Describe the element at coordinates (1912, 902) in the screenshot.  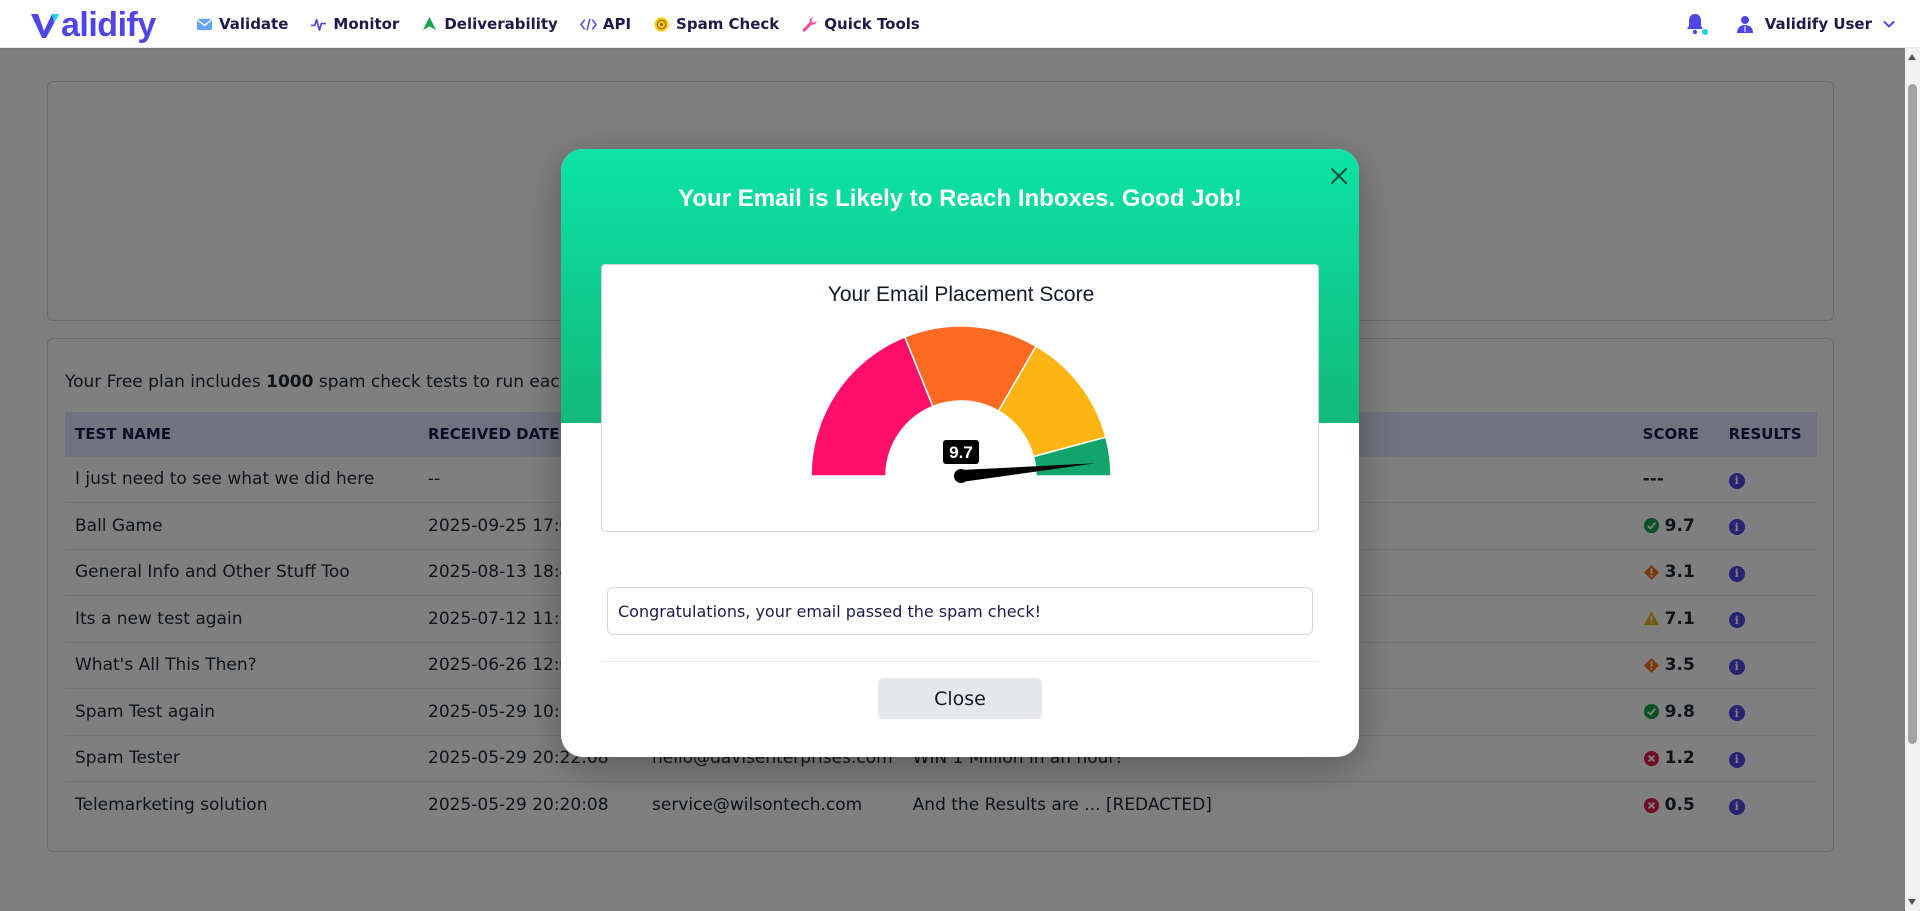
I see `scroll-down-arrow` at that location.